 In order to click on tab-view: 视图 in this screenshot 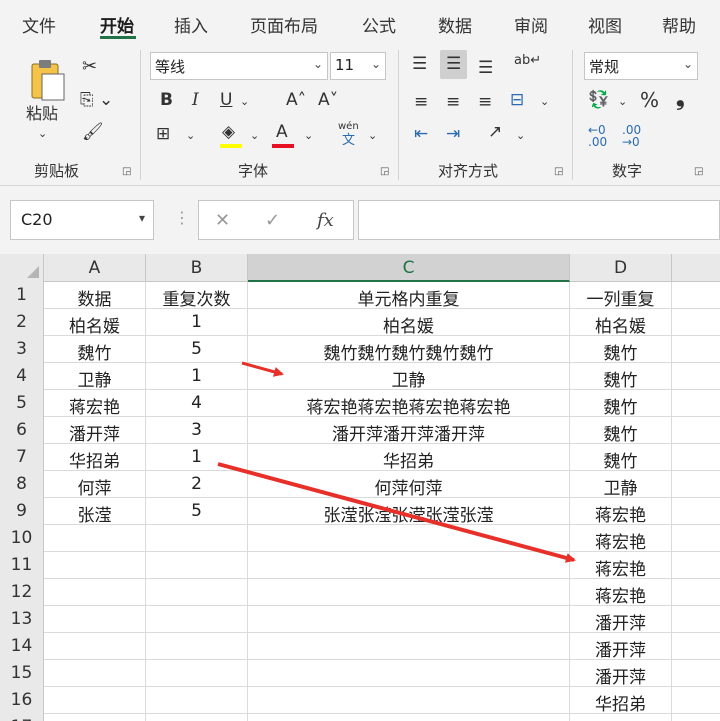, I will do `click(605, 24)`.